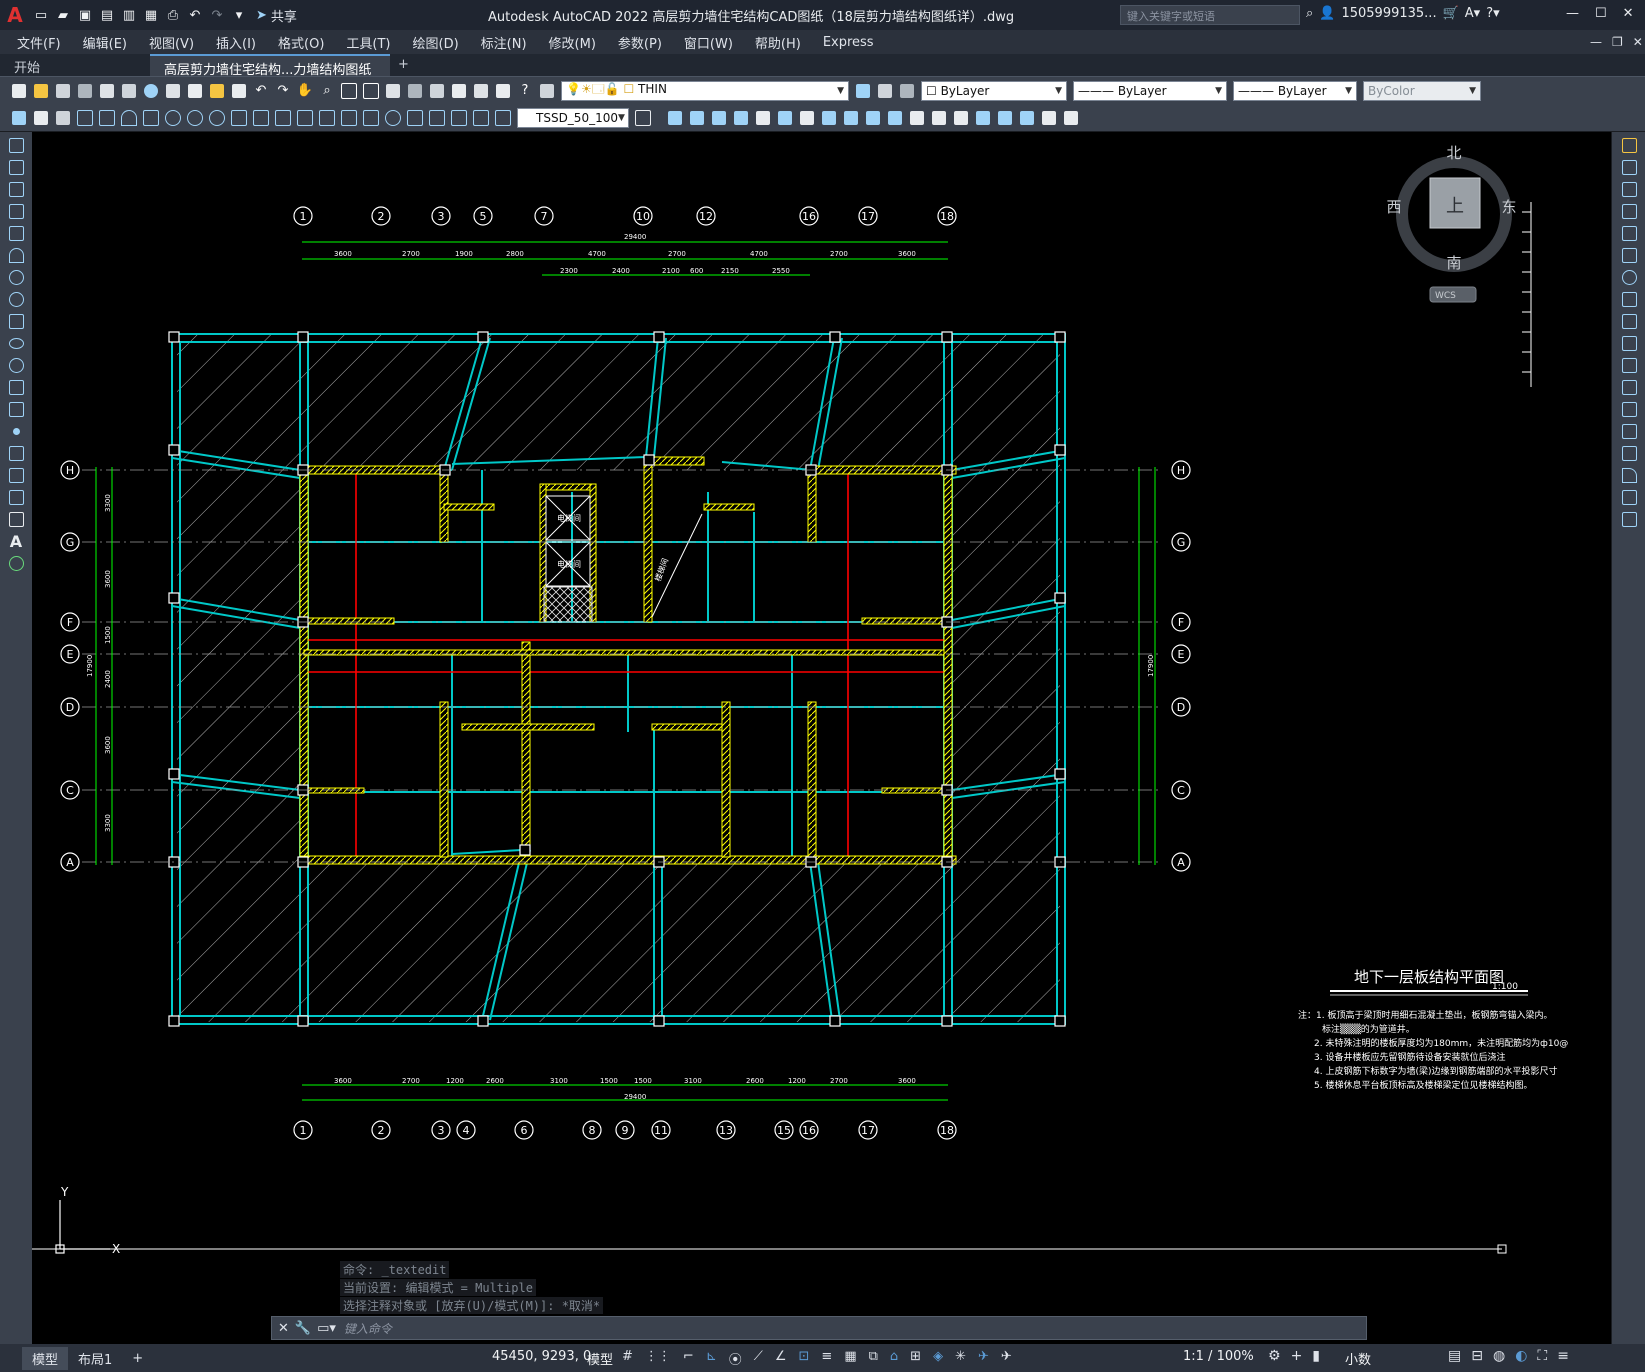 This screenshot has height=1372, width=1645. Describe the element at coordinates (778, 42) in the screenshot. I see `menu-help: 帮助(H)` at that location.